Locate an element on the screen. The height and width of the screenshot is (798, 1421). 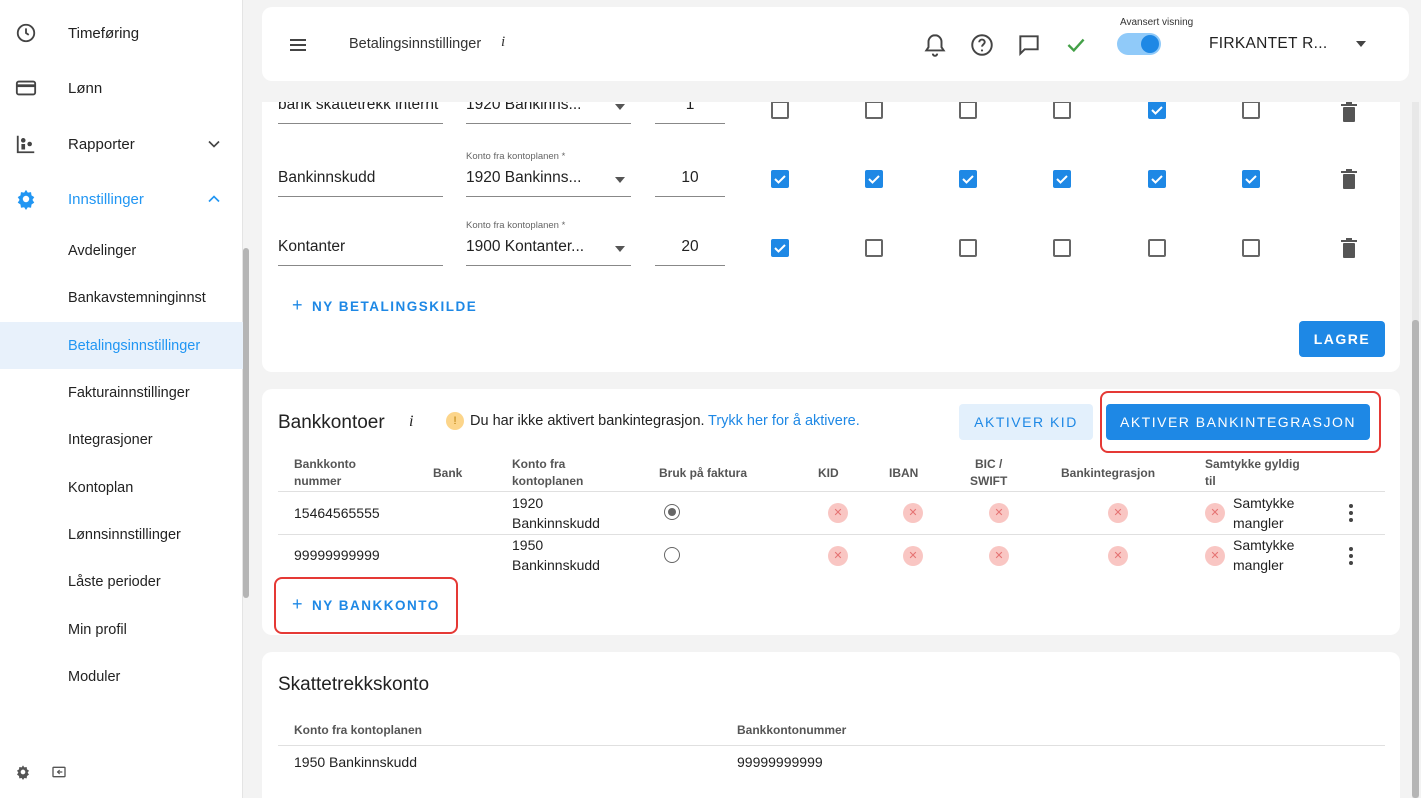
main-scrollbar is located at coordinates (1415, 450).